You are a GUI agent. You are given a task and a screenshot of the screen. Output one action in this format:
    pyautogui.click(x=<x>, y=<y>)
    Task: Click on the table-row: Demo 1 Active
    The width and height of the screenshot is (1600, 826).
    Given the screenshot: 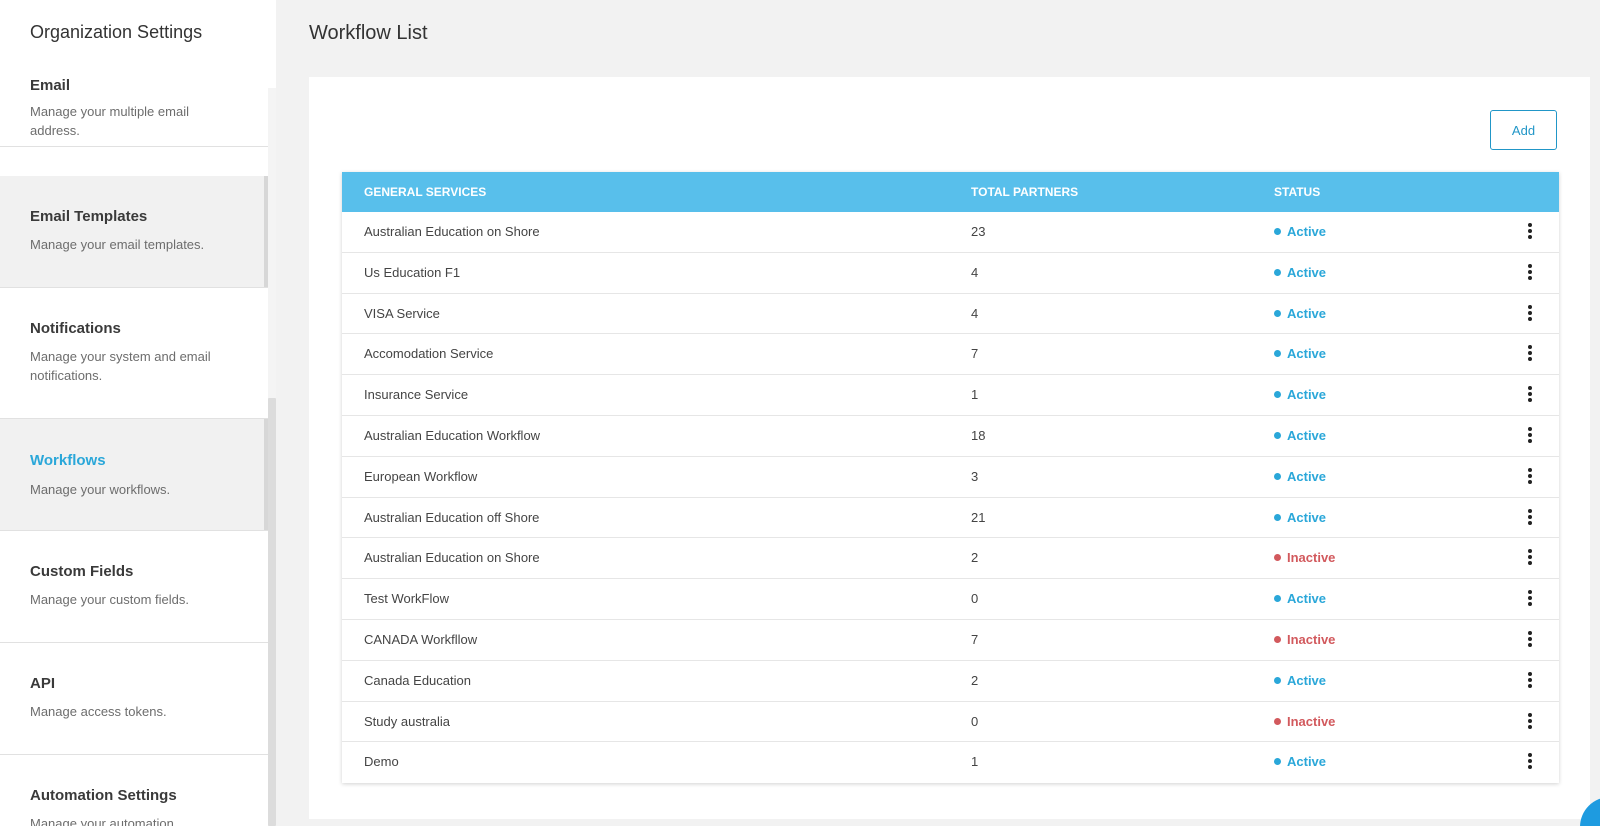 What is the action you would take?
    pyautogui.click(x=950, y=762)
    